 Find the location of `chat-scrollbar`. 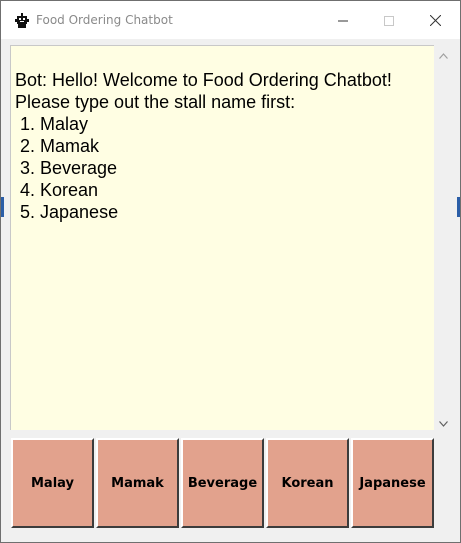

chat-scrollbar is located at coordinates (443, 237).